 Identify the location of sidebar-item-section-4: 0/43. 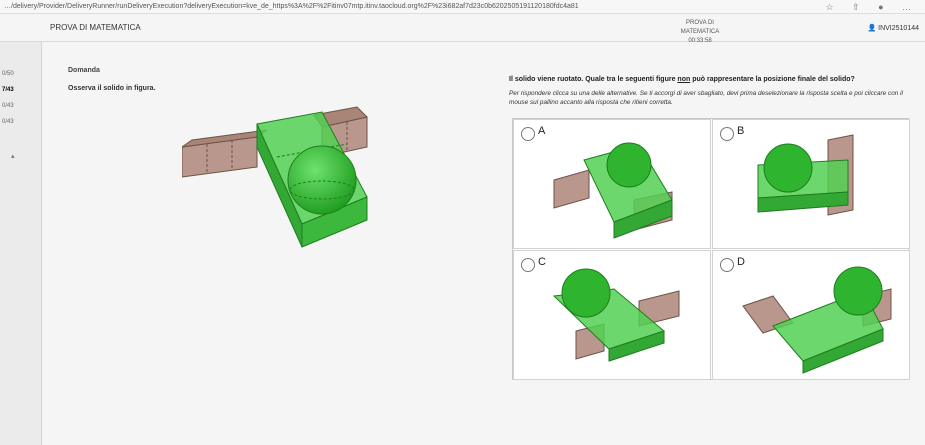
(20, 122).